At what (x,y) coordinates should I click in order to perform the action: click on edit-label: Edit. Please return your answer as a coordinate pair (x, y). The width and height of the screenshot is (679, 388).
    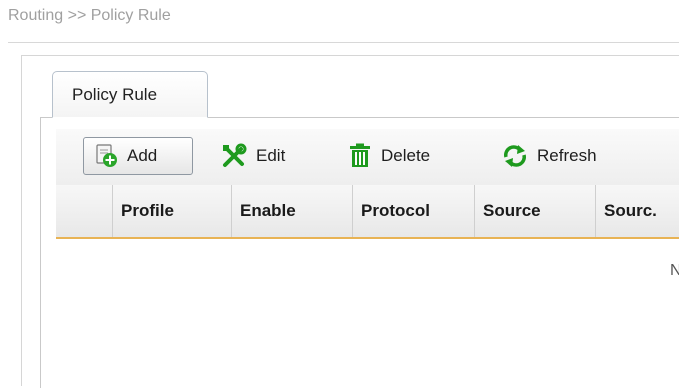
    Looking at the image, I should click on (271, 155).